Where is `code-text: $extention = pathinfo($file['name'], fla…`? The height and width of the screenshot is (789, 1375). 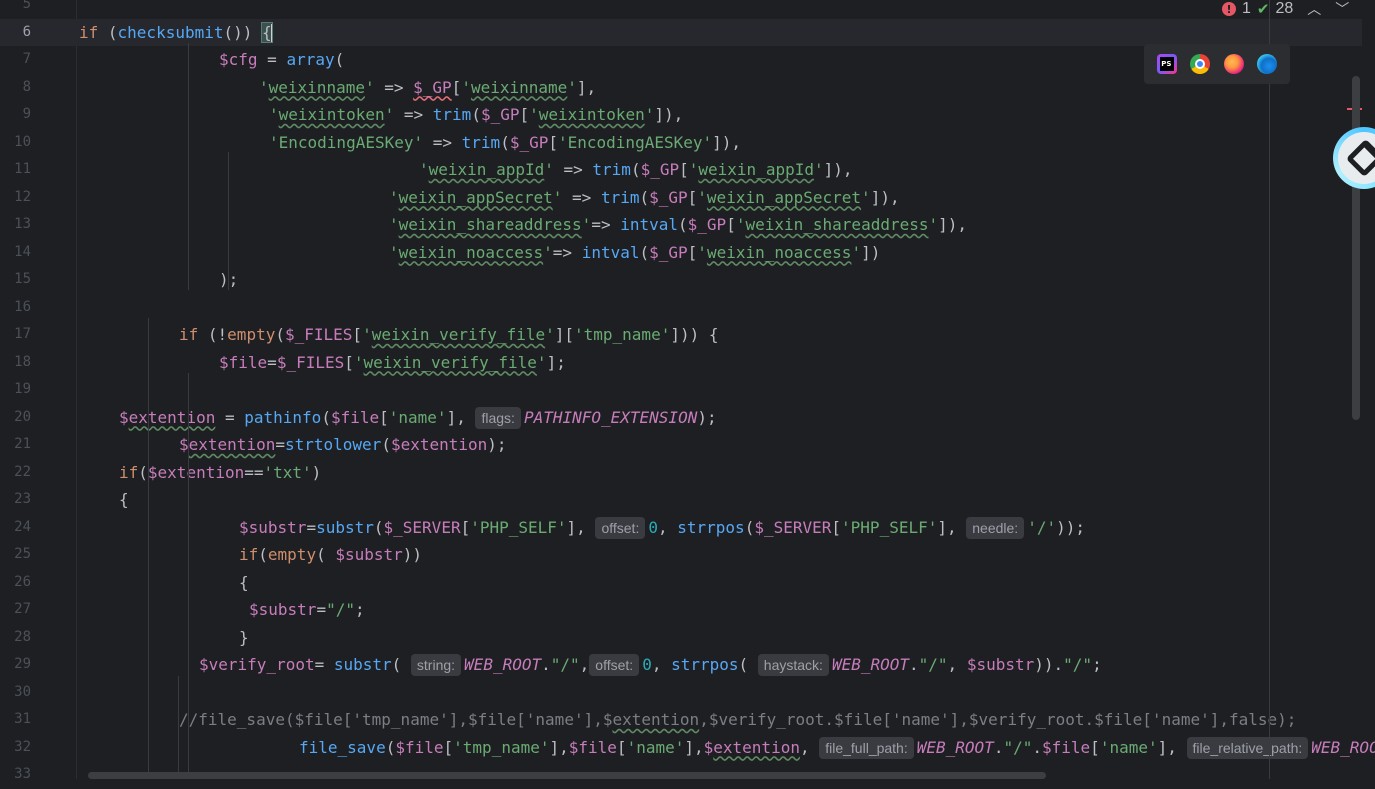
code-text: $extention = pathinfo($file['name'], fla… is located at coordinates (418, 418).